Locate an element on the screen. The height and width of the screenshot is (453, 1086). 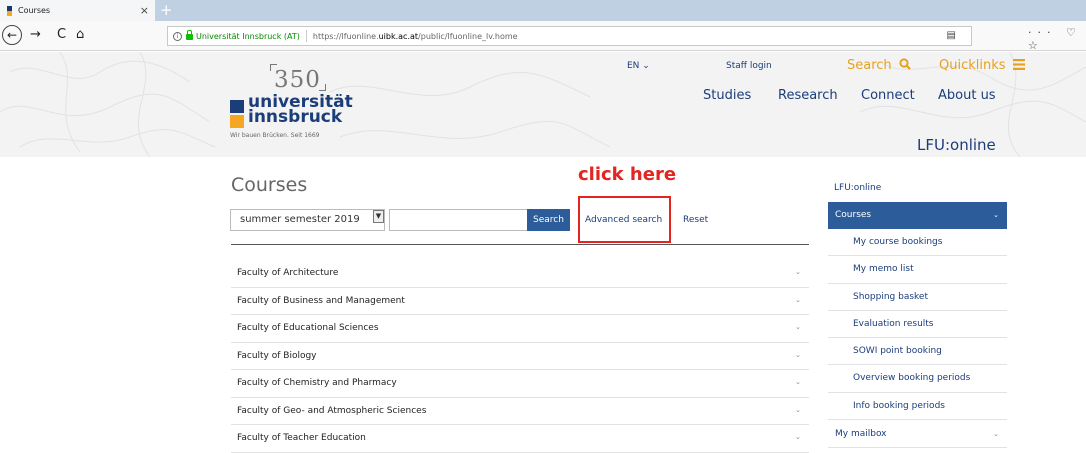
faculty-label: Faculty of Geo- and Atmospheric Sciences is located at coordinates (332, 410).